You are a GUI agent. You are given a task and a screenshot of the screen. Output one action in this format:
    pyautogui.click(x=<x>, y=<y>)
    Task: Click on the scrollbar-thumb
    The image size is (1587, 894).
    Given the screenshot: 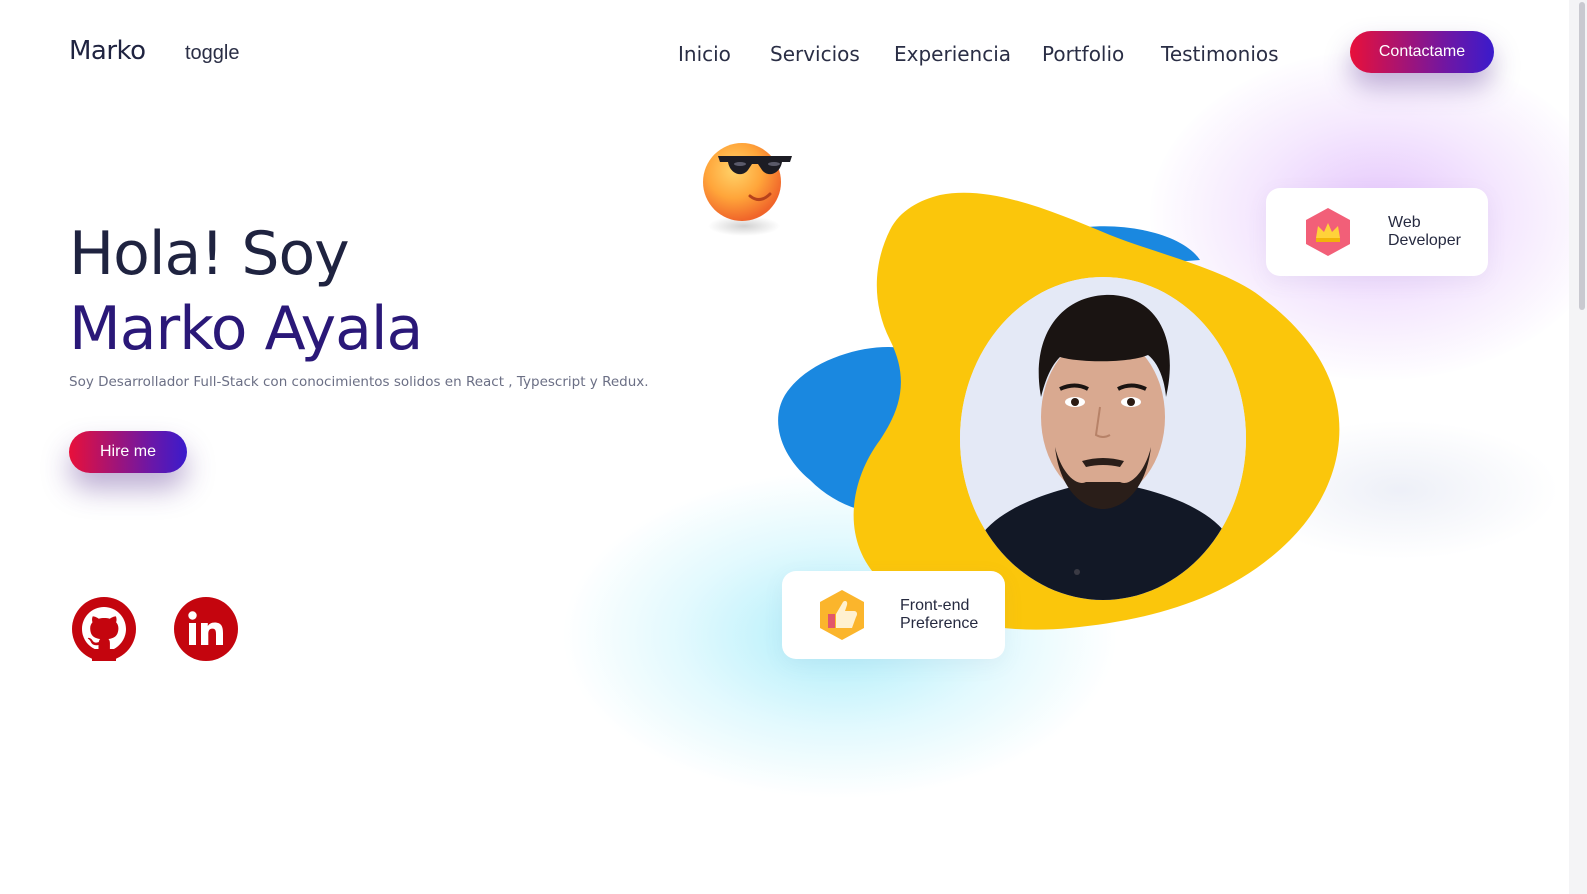 What is the action you would take?
    pyautogui.click(x=1582, y=156)
    